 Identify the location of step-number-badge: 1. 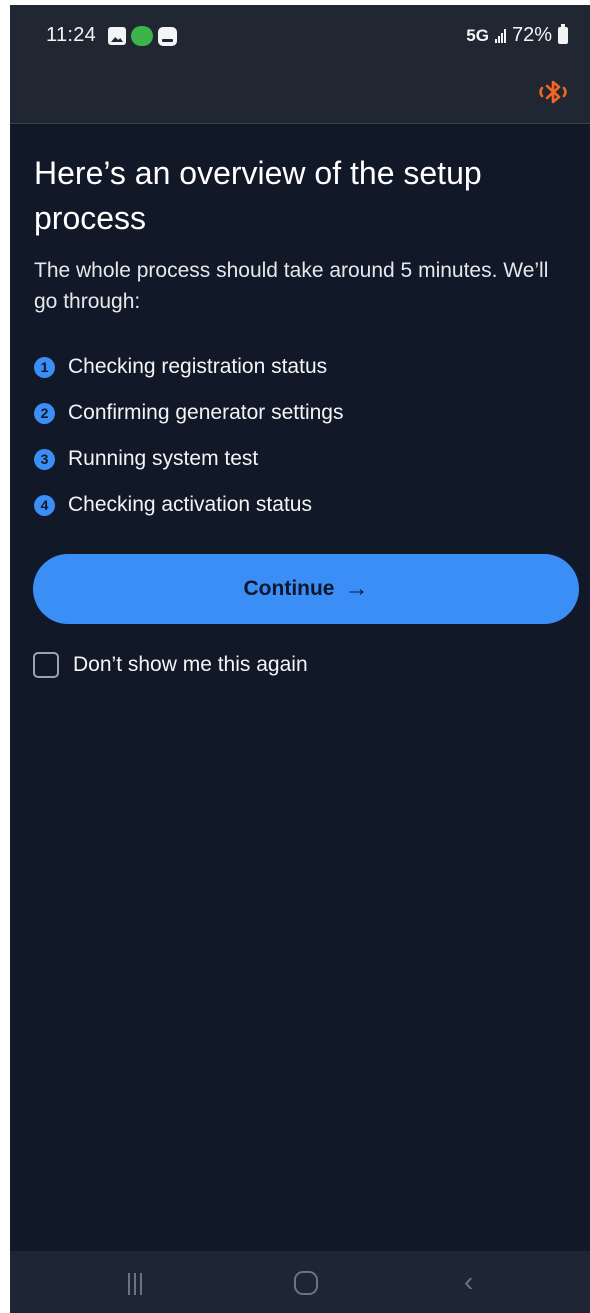
(44, 367).